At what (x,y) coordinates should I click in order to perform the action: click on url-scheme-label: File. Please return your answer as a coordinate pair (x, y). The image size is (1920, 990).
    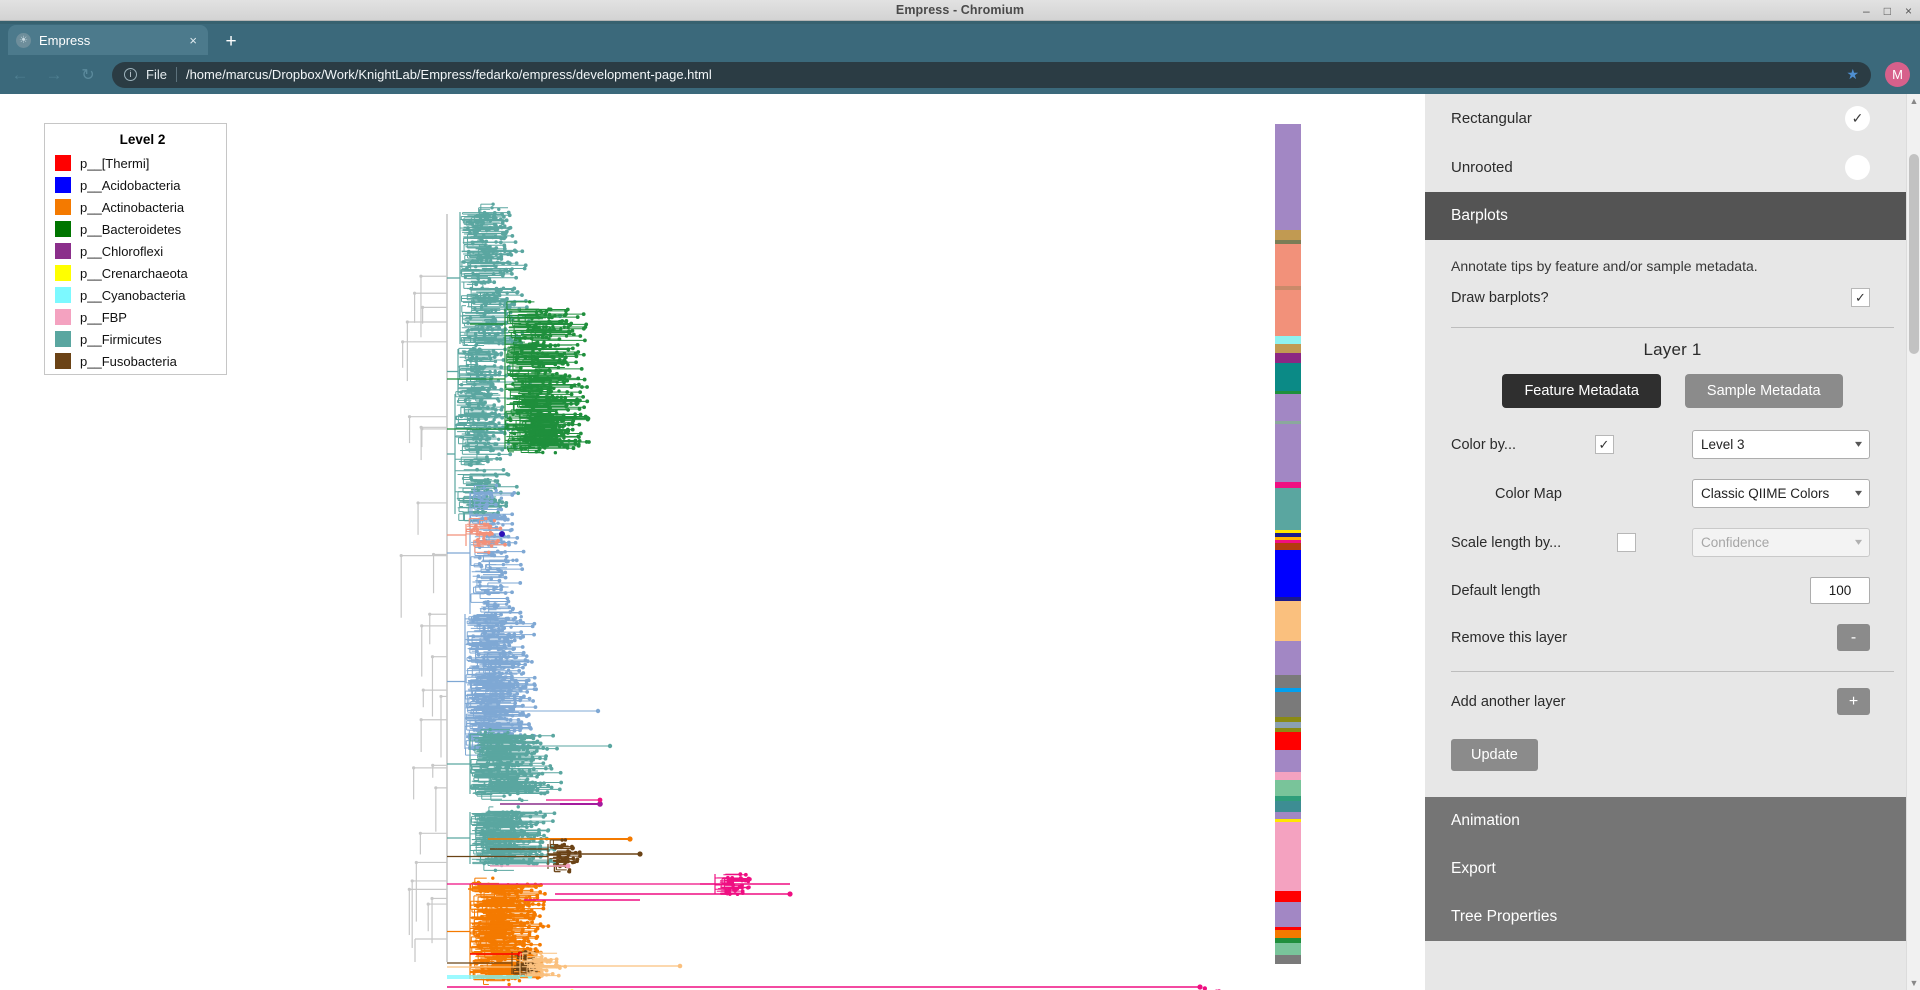
    Looking at the image, I should click on (156, 74).